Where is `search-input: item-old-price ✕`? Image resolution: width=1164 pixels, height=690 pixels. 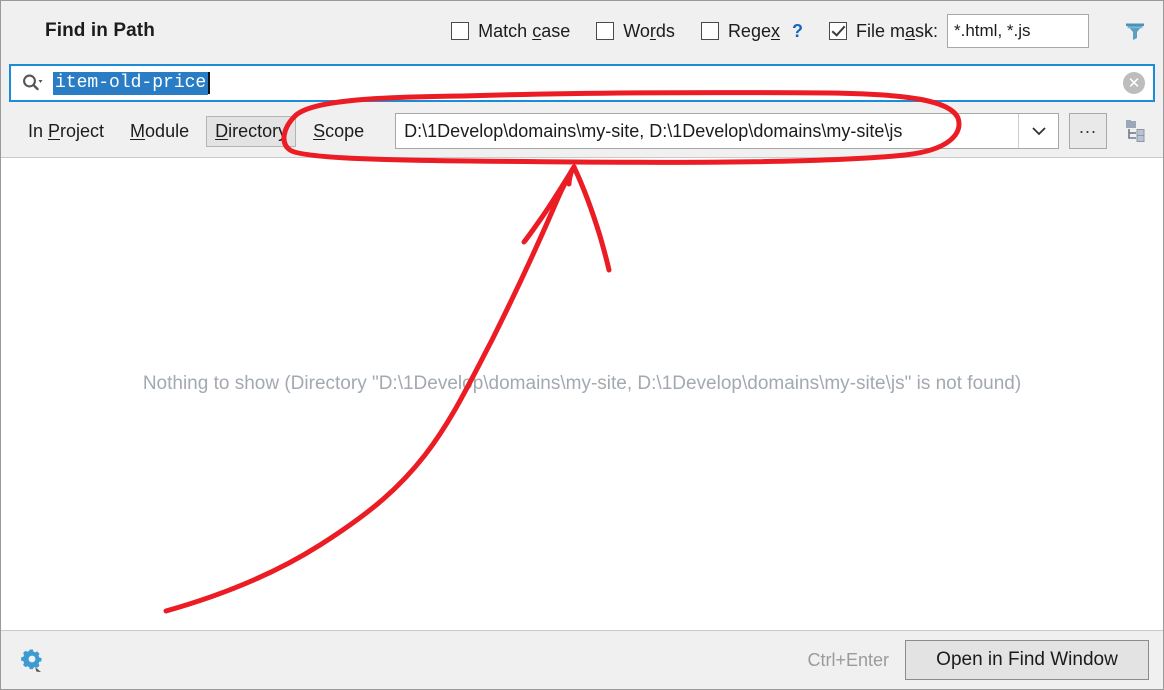 search-input: item-old-price ✕ is located at coordinates (582, 83).